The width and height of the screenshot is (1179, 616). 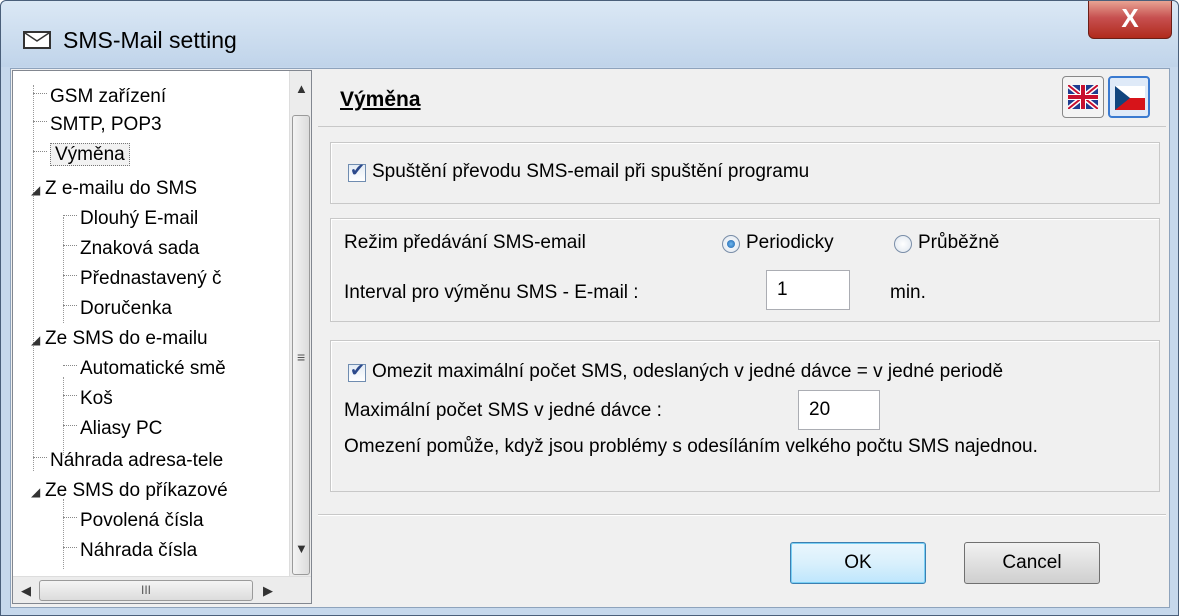 What do you see at coordinates (808, 290) in the screenshot?
I see `interval-input: 1` at bounding box center [808, 290].